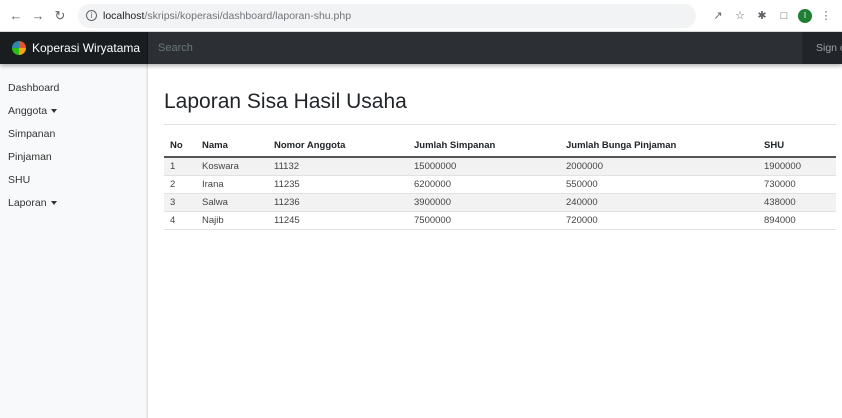 The height and width of the screenshot is (418, 842). I want to click on cell-shu: 438000, so click(797, 202).